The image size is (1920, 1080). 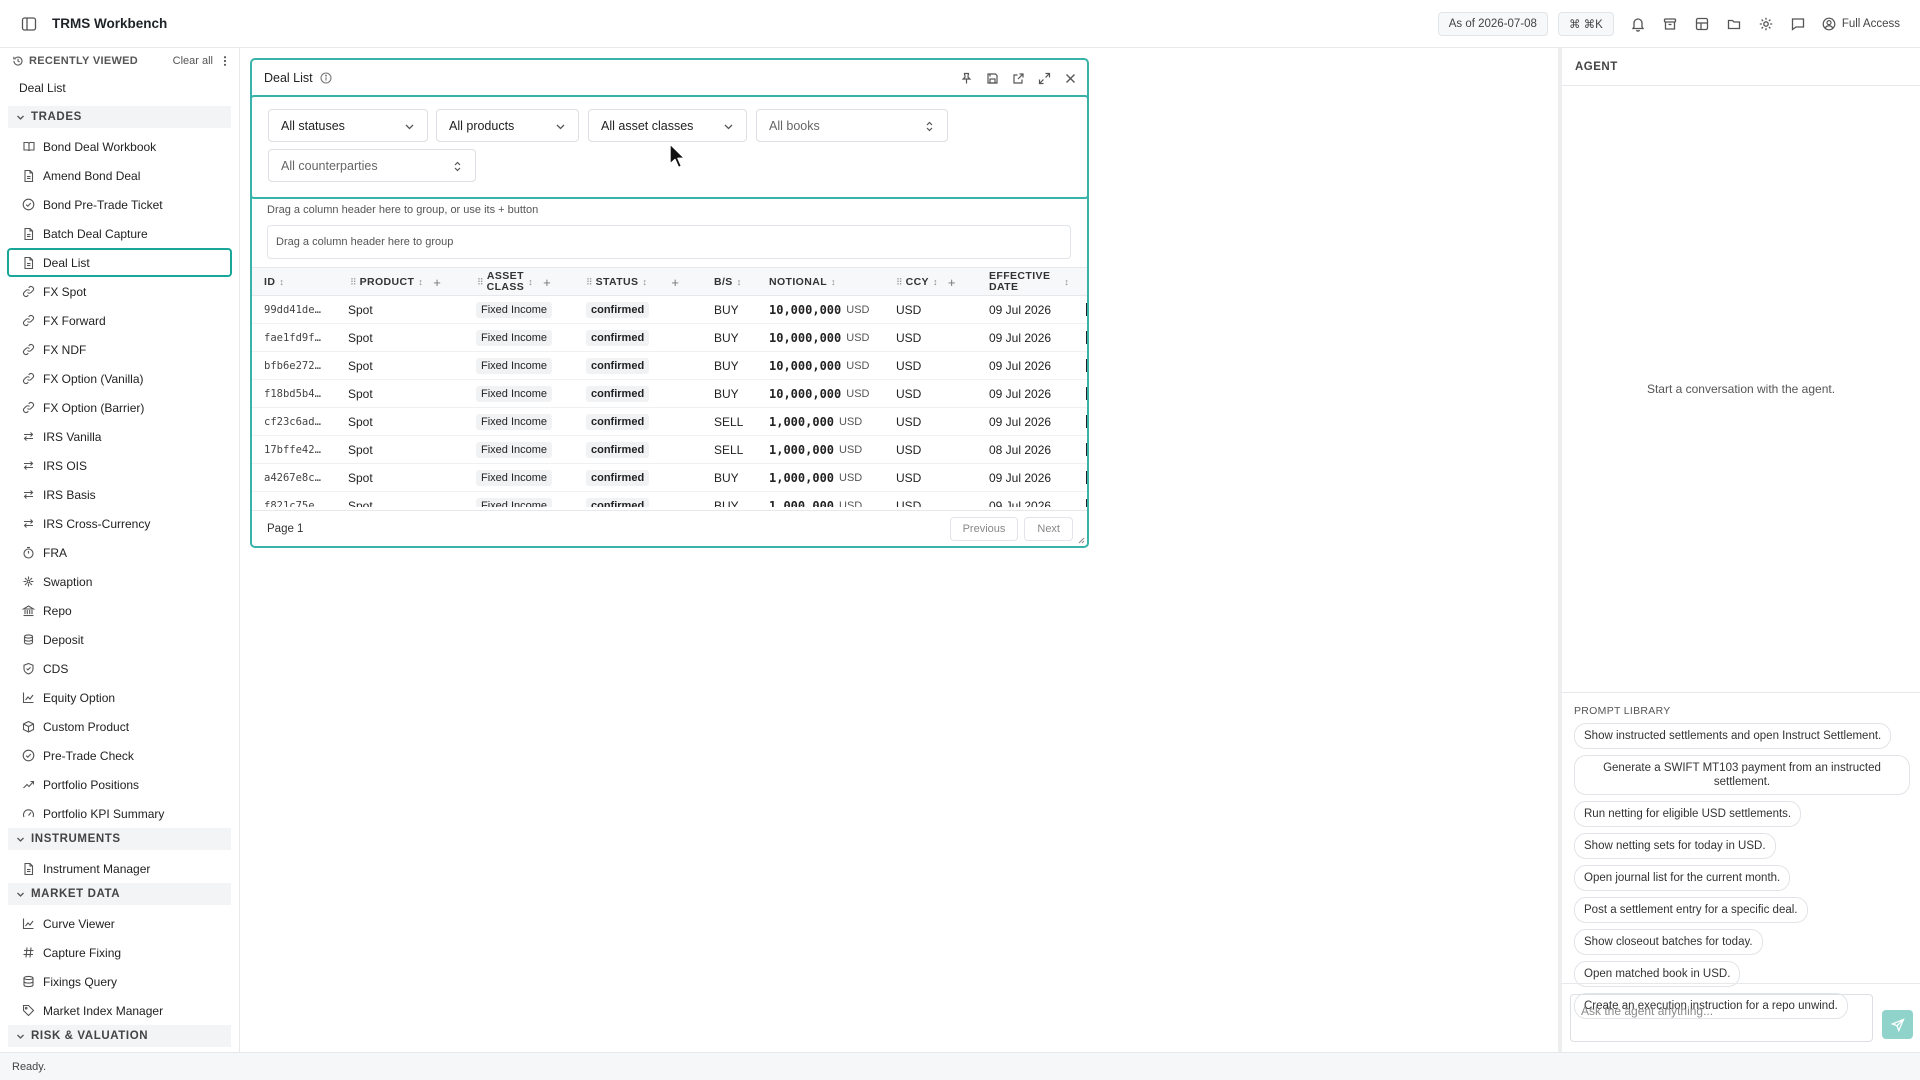 What do you see at coordinates (28, 726) in the screenshot?
I see `box-icon` at bounding box center [28, 726].